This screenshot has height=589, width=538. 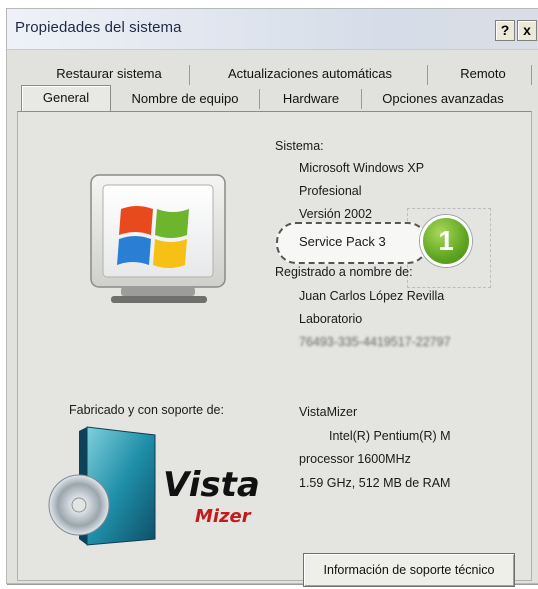 I want to click on manufacturer-heading: Fabricado y con soporte de:, so click(x=146, y=410).